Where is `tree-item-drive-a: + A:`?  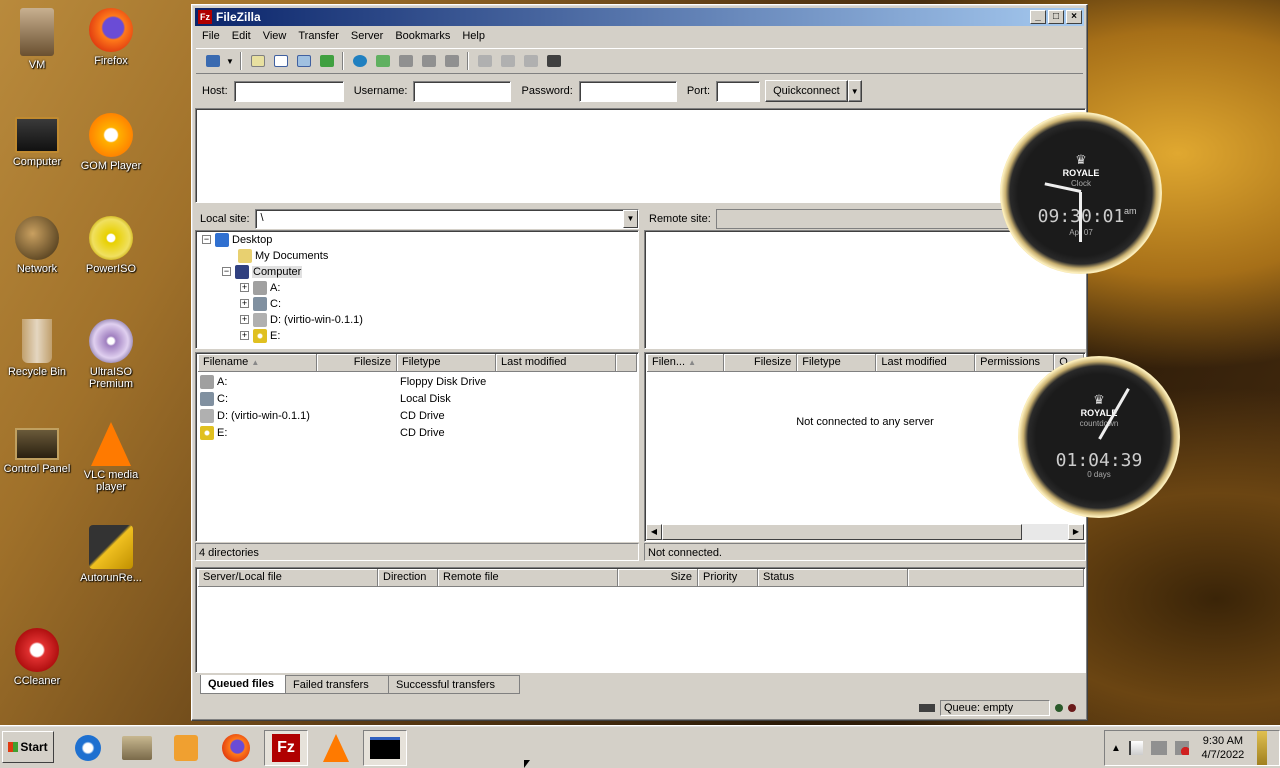
tree-item-drive-a: + A: is located at coordinates (260, 287).